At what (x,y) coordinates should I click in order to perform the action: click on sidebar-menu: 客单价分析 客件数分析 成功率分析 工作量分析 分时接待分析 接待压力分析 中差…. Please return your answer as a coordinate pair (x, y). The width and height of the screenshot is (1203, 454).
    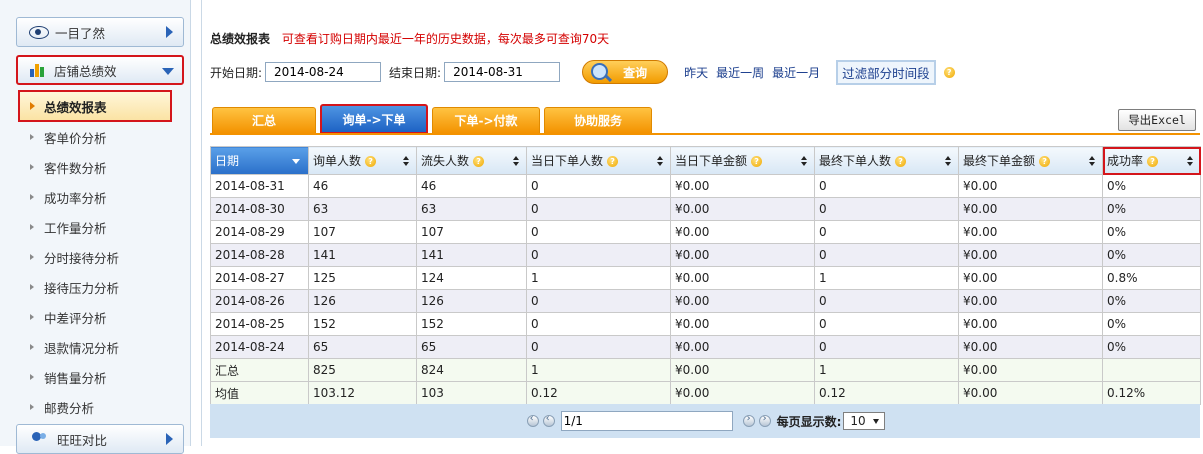
    Looking at the image, I should click on (102, 272).